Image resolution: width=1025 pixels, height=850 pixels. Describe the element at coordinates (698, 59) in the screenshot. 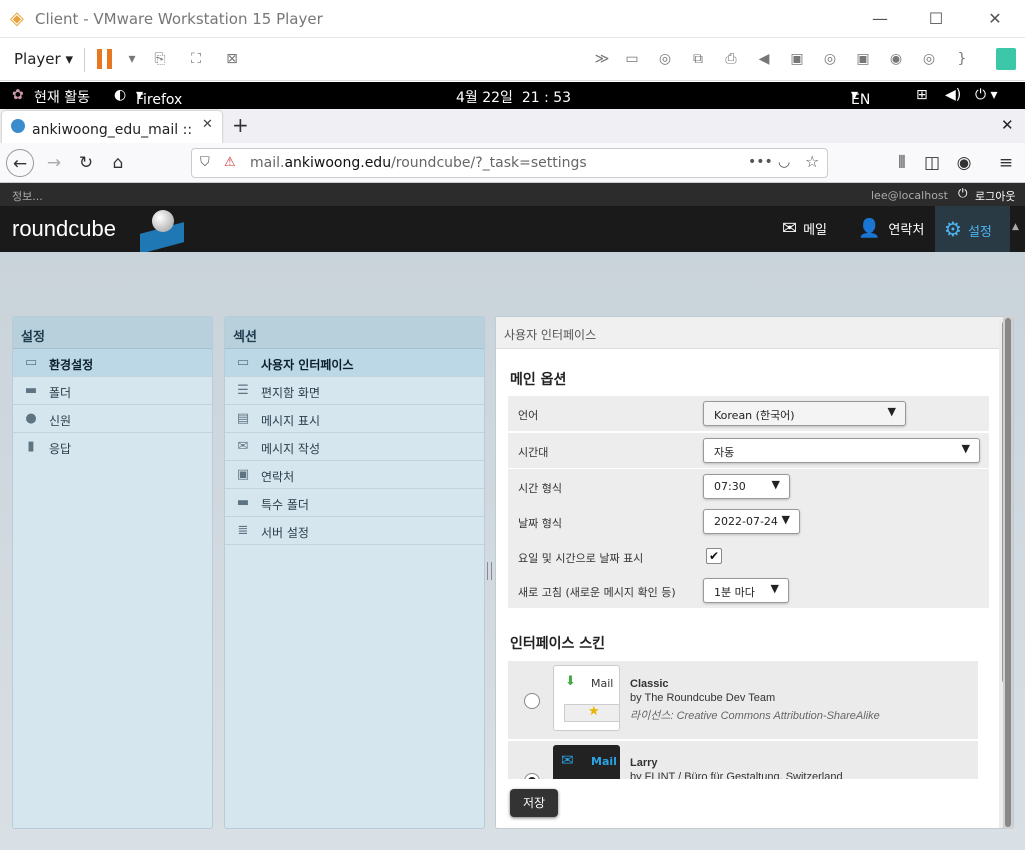

I see `network-adapter-icon: ⧉` at that location.